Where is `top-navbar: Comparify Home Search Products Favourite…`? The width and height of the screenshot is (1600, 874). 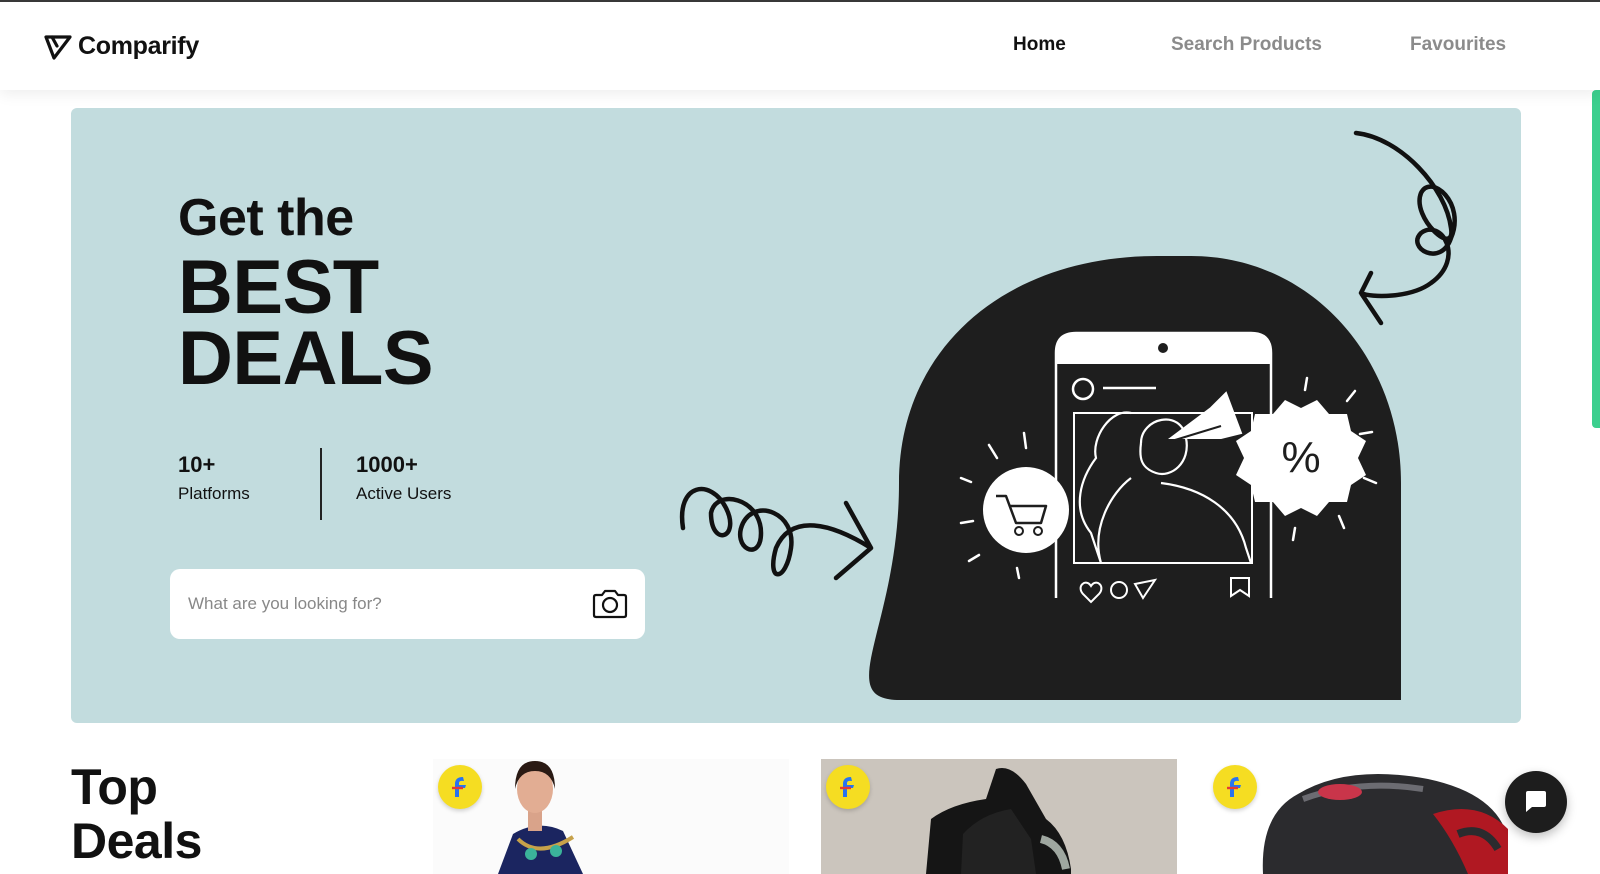
top-navbar: Comparify Home Search Products Favourite… is located at coordinates (800, 46).